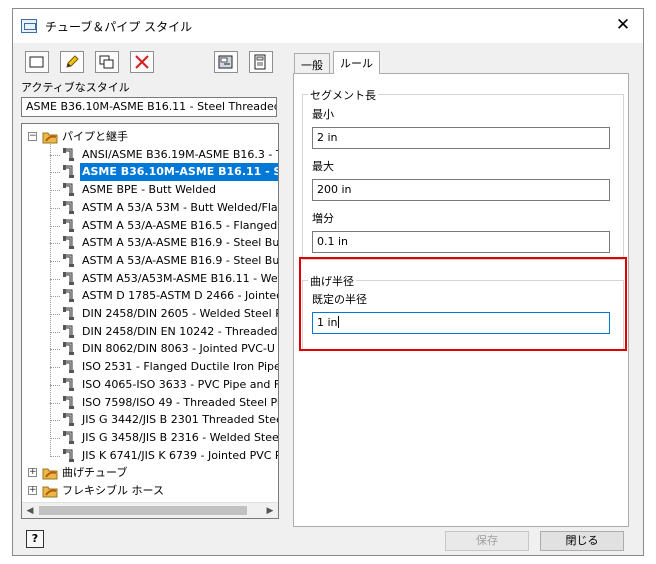 The image size is (656, 564). What do you see at coordinates (35, 539) in the screenshot?
I see `help-icon: ?` at bounding box center [35, 539].